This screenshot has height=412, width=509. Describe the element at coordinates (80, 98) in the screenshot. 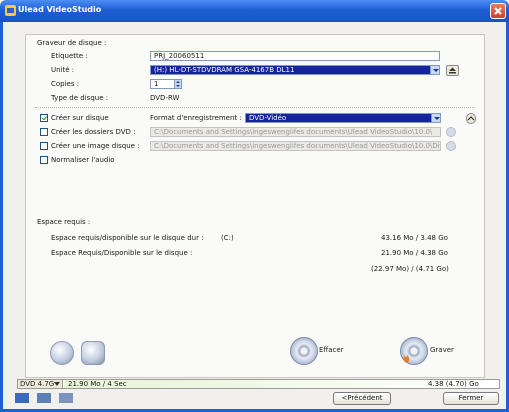

I see `disc-type-label: Type de disque :` at that location.